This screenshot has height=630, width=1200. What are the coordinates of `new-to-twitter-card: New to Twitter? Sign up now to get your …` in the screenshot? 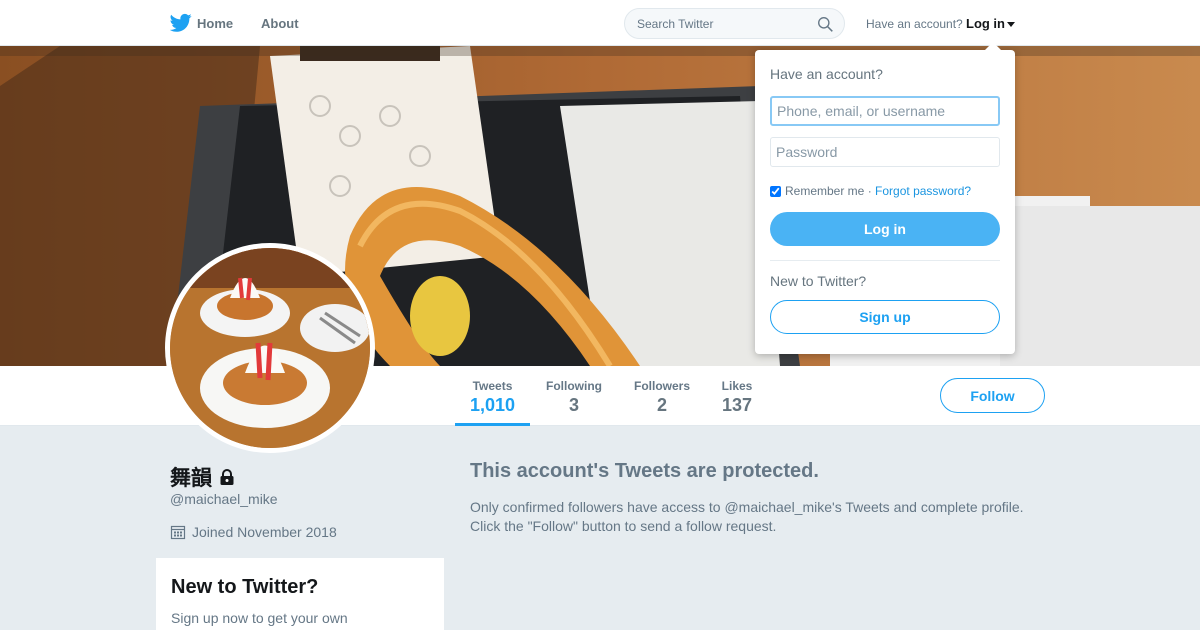 It's located at (300, 594).